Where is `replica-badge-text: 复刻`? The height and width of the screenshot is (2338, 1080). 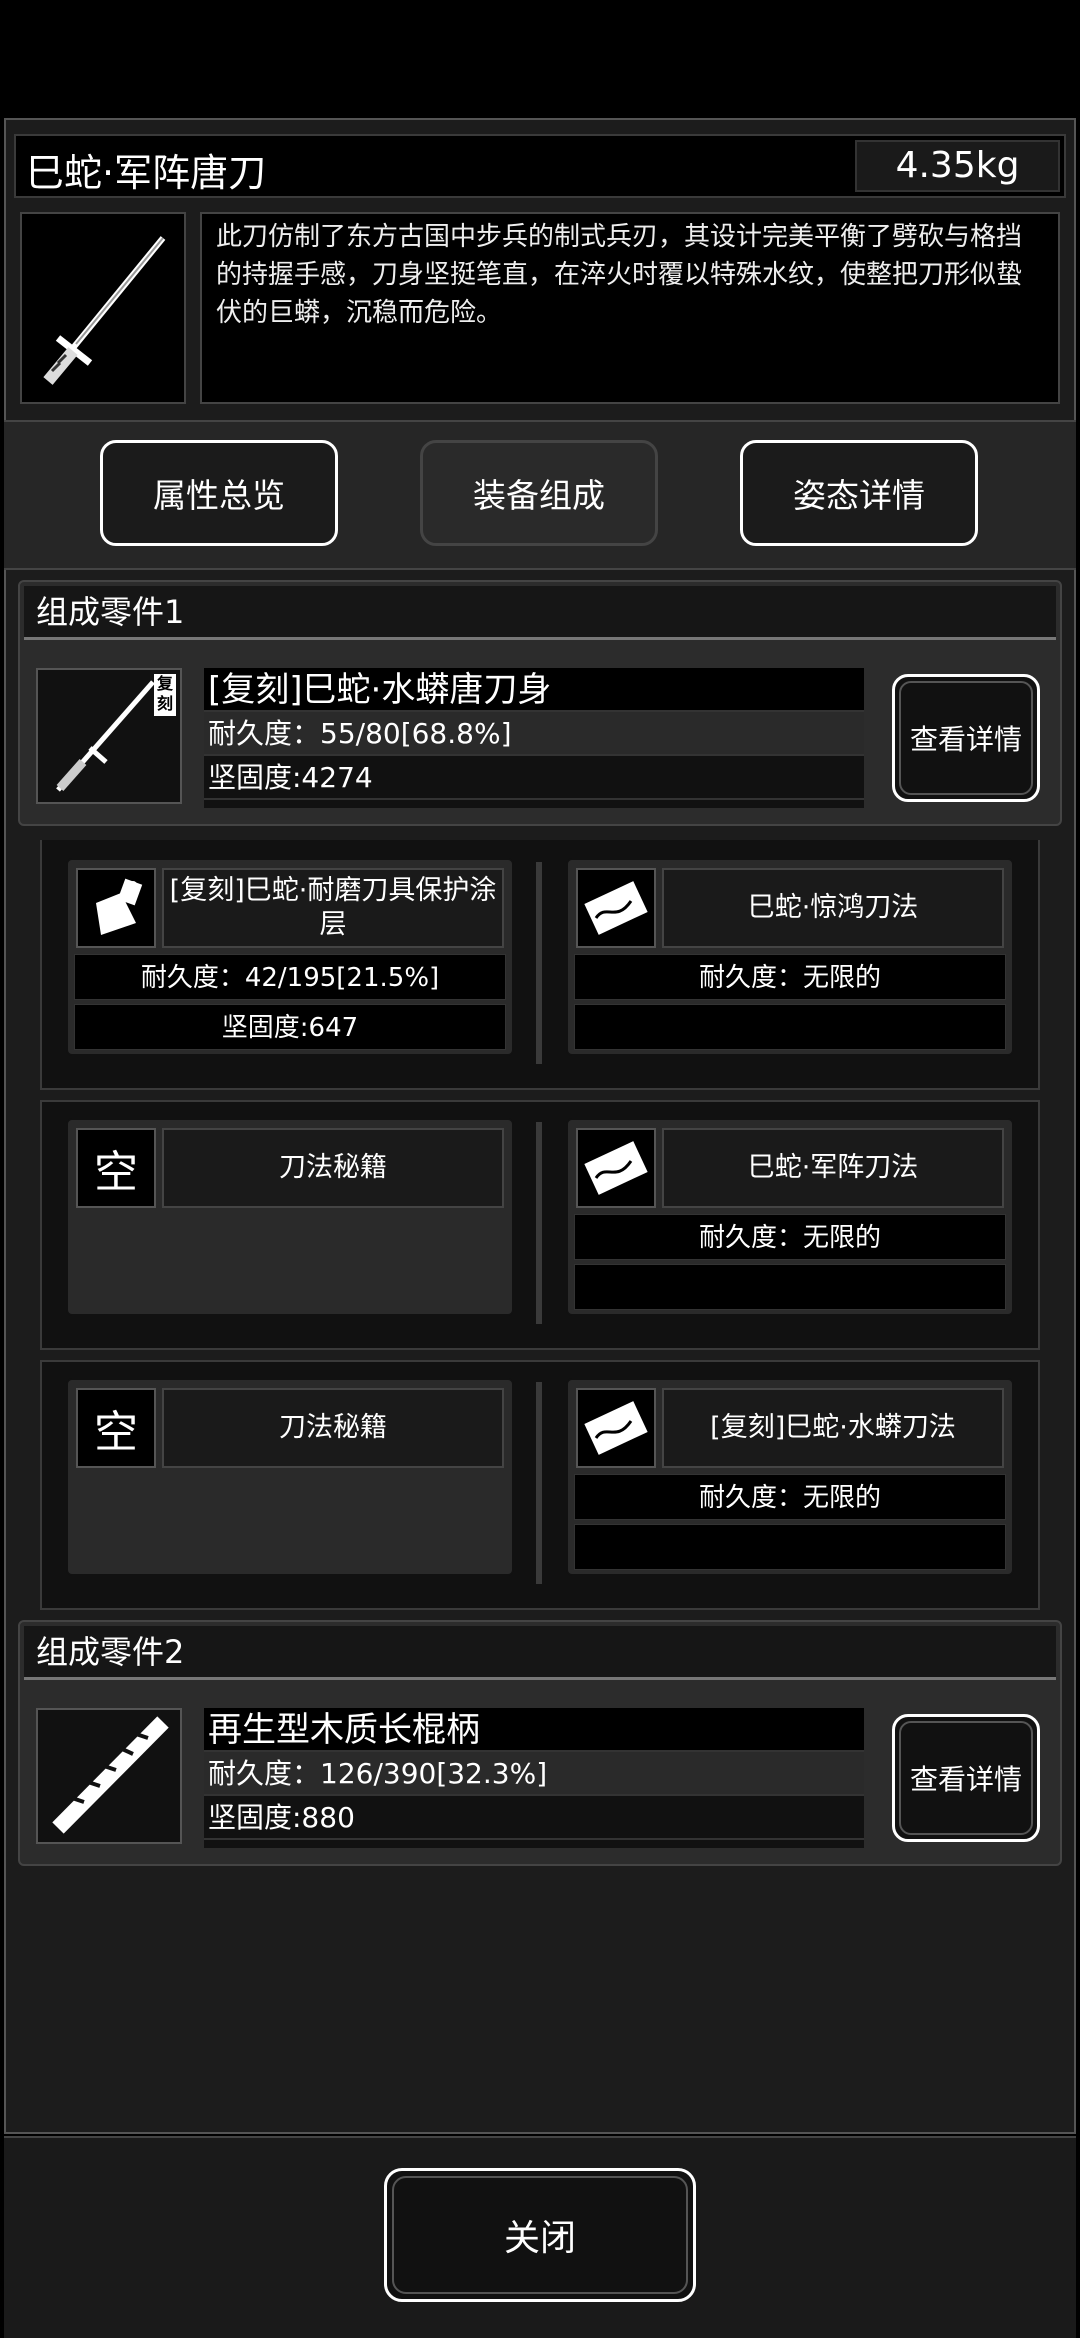
replica-badge-text: 复刻 is located at coordinates (164, 693).